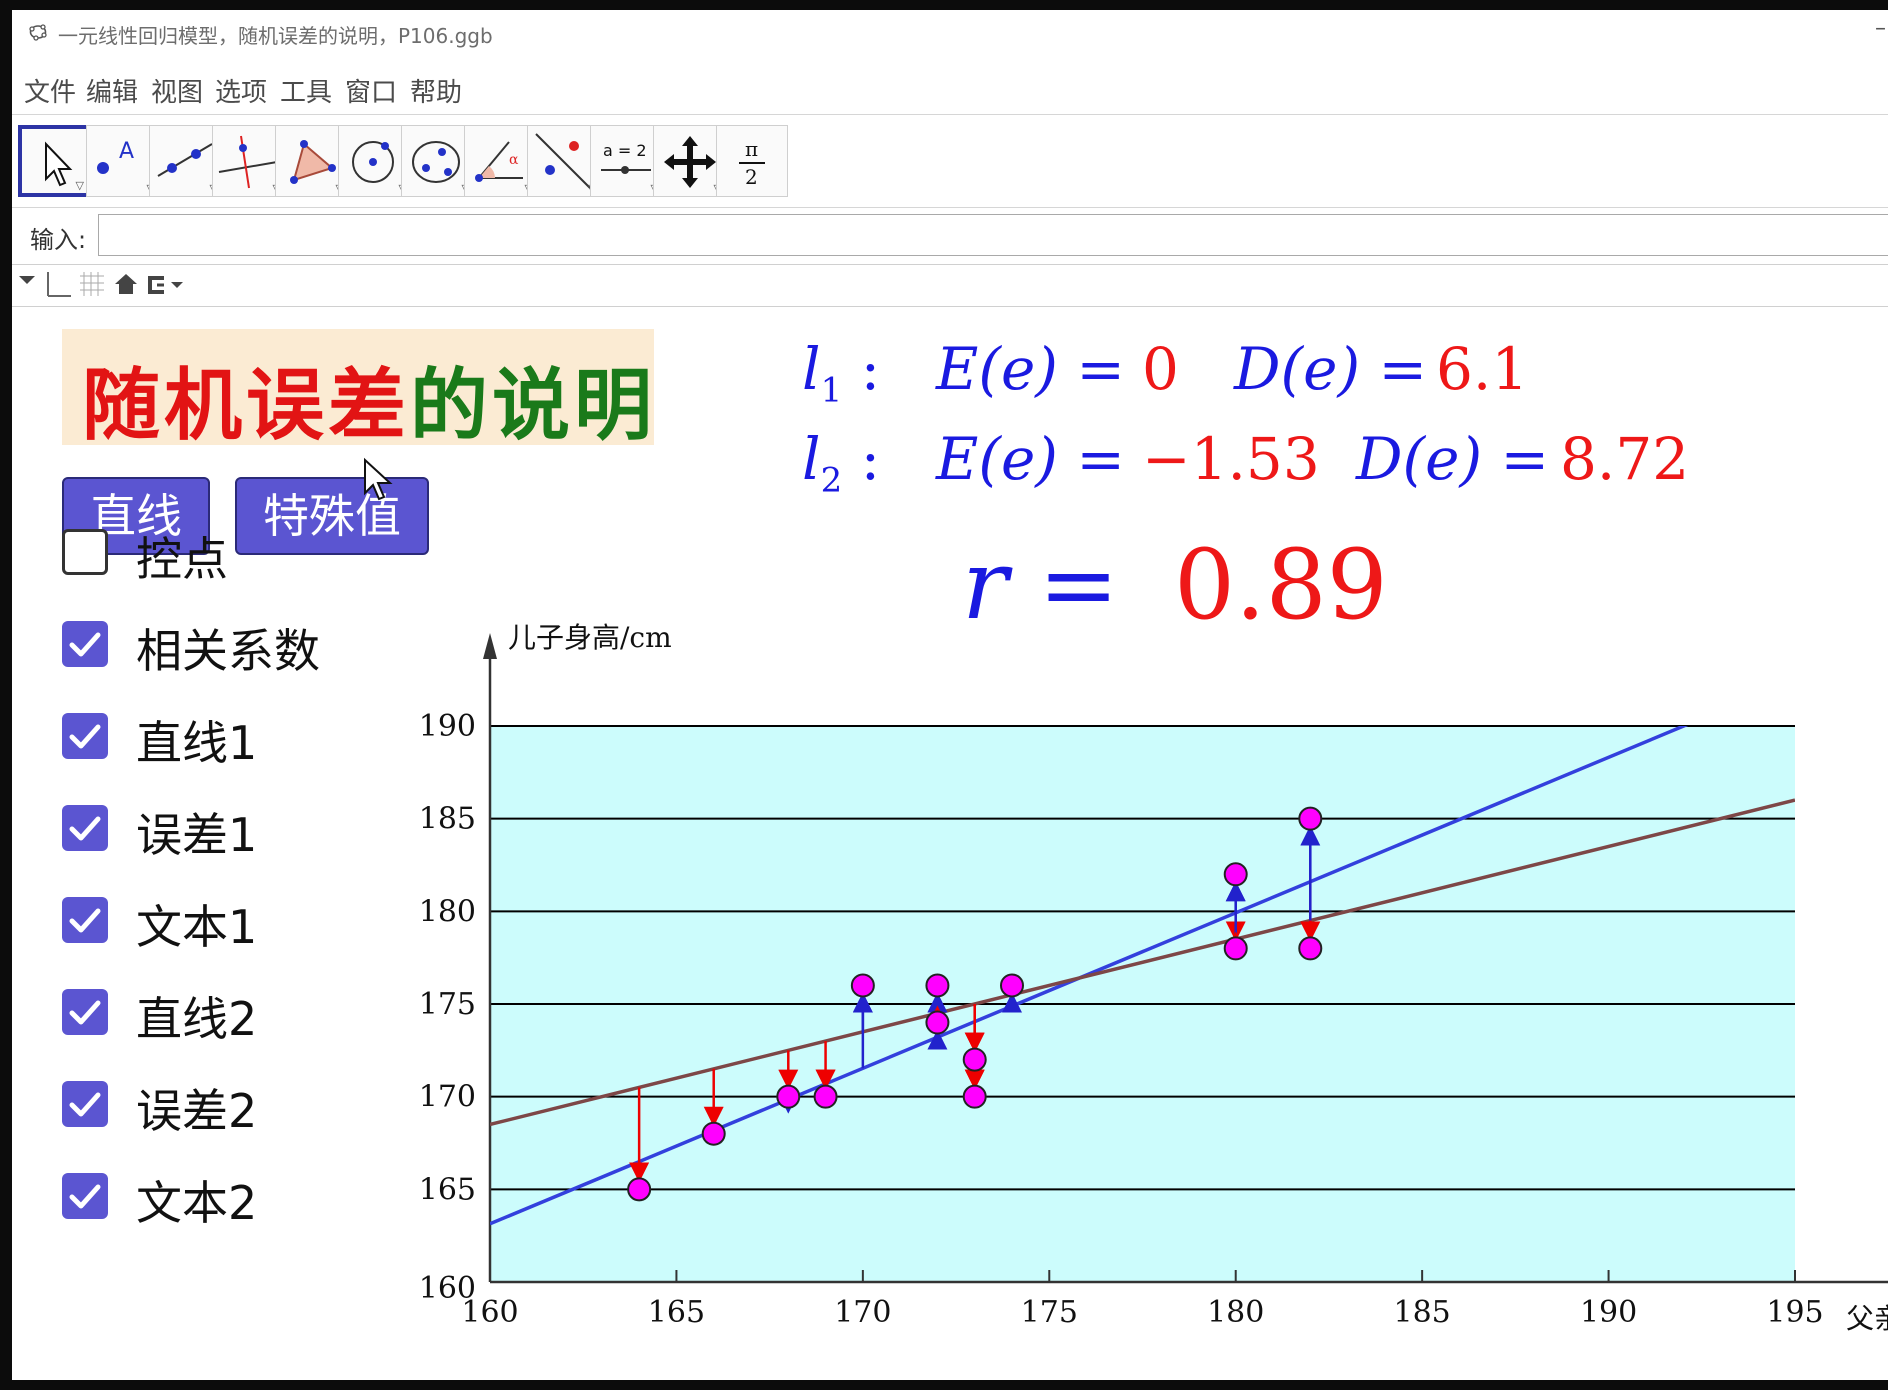  Describe the element at coordinates (58, 240) in the screenshot. I see `input-label: 输入:` at that location.